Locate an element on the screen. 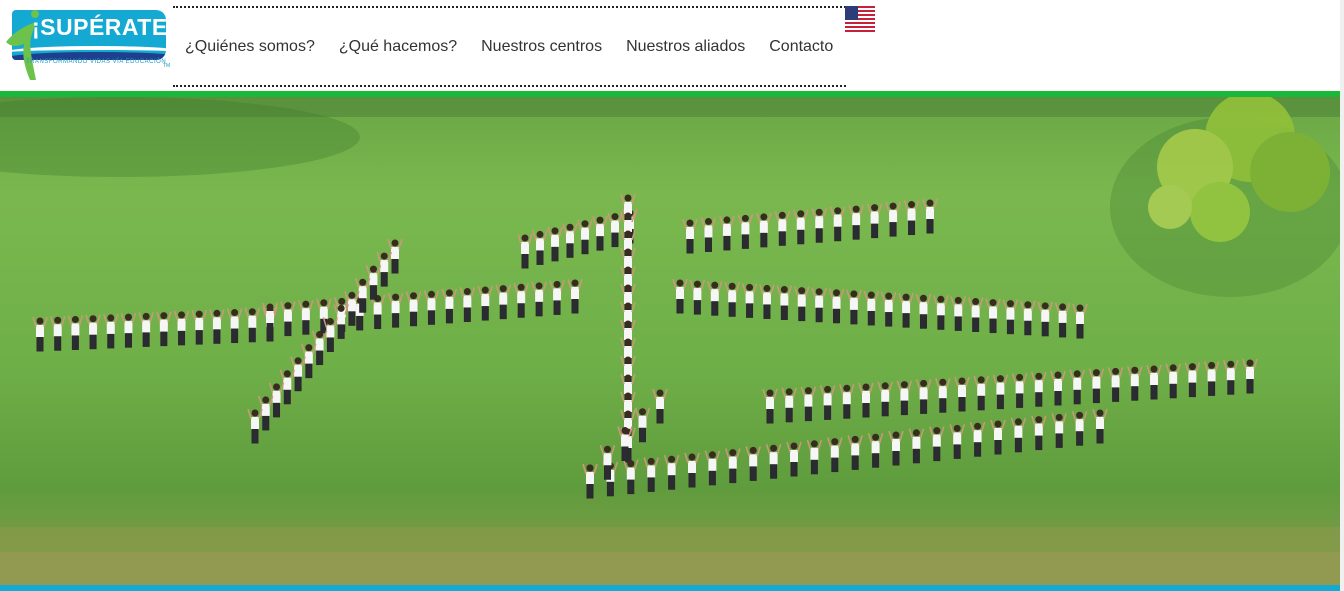 The image size is (1344, 591). nav-nuestros-aliados: Nuestros aliados is located at coordinates (685, 47).